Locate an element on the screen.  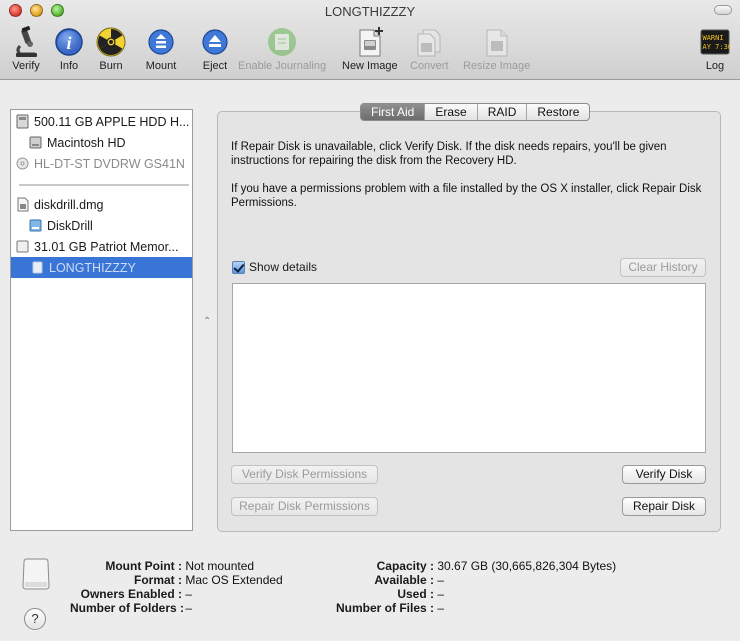
owners-enabled-row: Owners Enabled : – is located at coordinates (131, 594).